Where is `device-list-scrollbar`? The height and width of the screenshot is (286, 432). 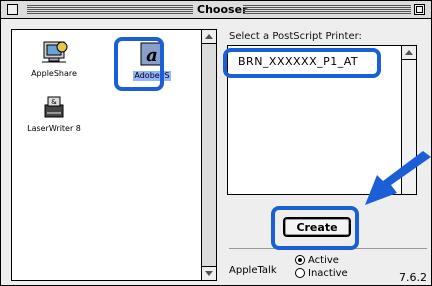
device-list-scrollbar is located at coordinates (208, 155).